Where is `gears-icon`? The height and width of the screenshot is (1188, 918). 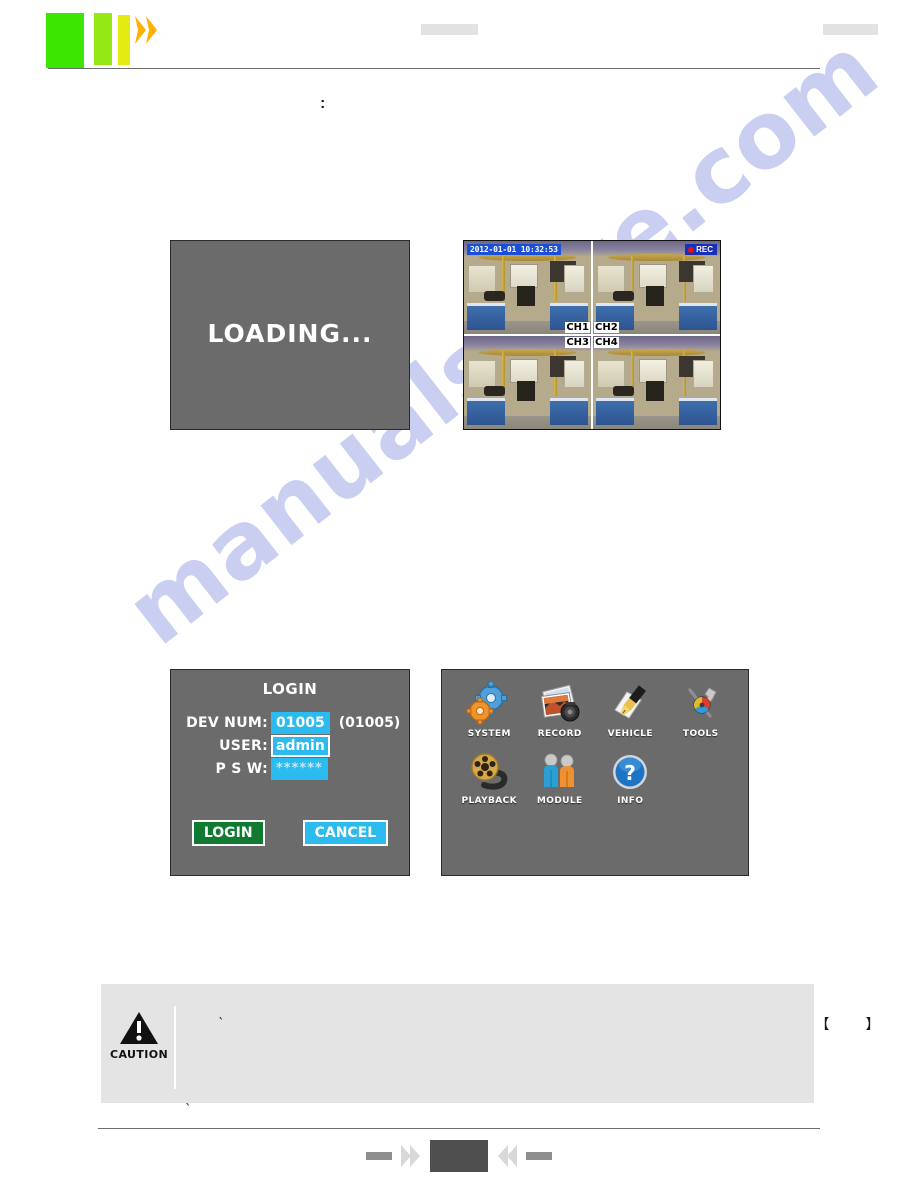 gears-icon is located at coordinates (487, 703).